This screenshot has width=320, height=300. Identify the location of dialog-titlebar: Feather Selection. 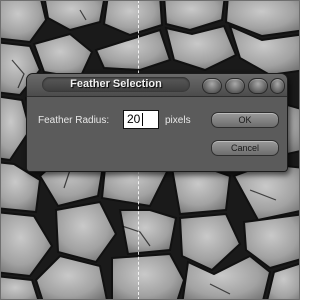
(157, 85).